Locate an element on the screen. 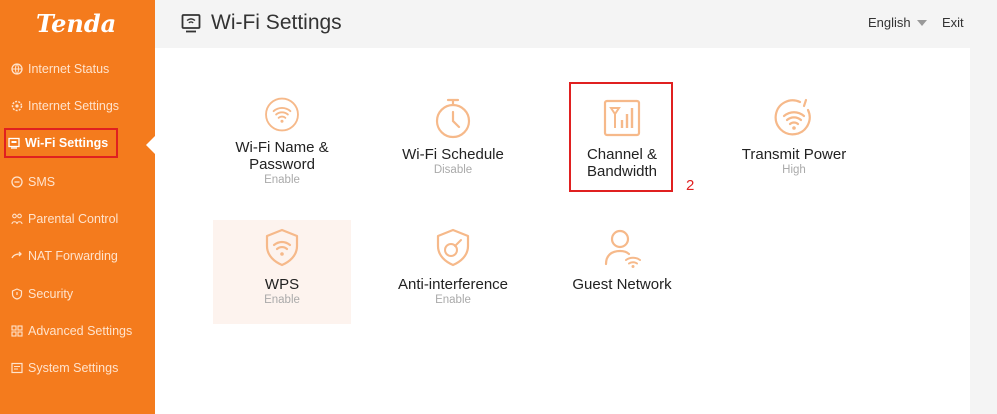 The width and height of the screenshot is (997, 414). tile-label: Transmit Power is located at coordinates (794, 154).